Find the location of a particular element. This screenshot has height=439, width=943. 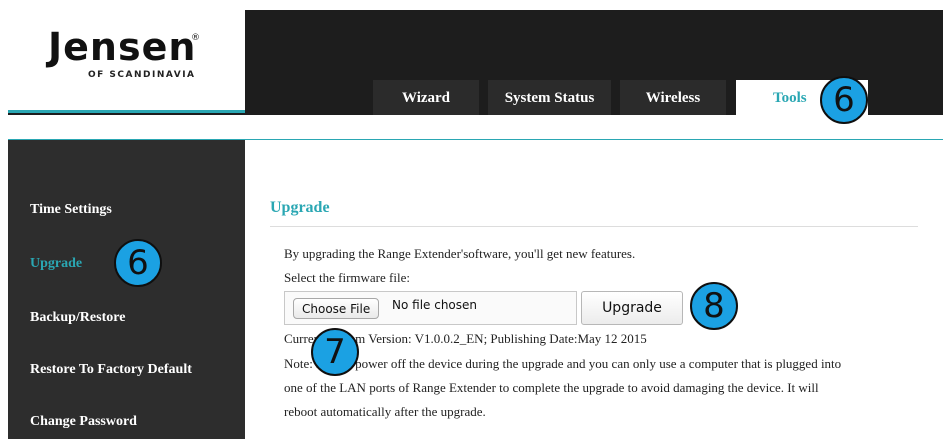

choose-file-button: Choose File is located at coordinates (336, 308).